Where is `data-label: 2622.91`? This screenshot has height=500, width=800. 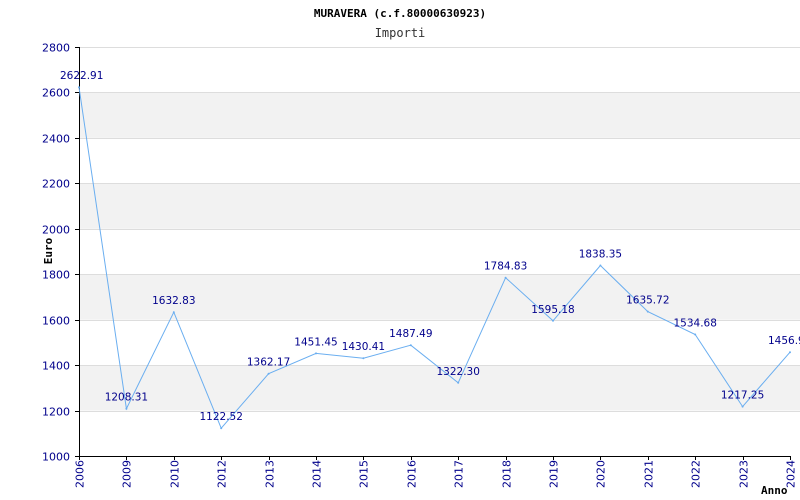 data-label: 2622.91 is located at coordinates (81, 76).